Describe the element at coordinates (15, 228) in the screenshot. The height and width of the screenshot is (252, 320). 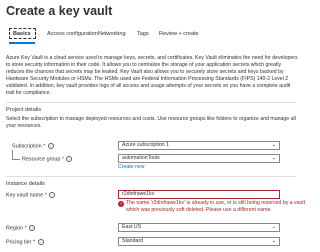
I see `region-label-text: Region` at that location.